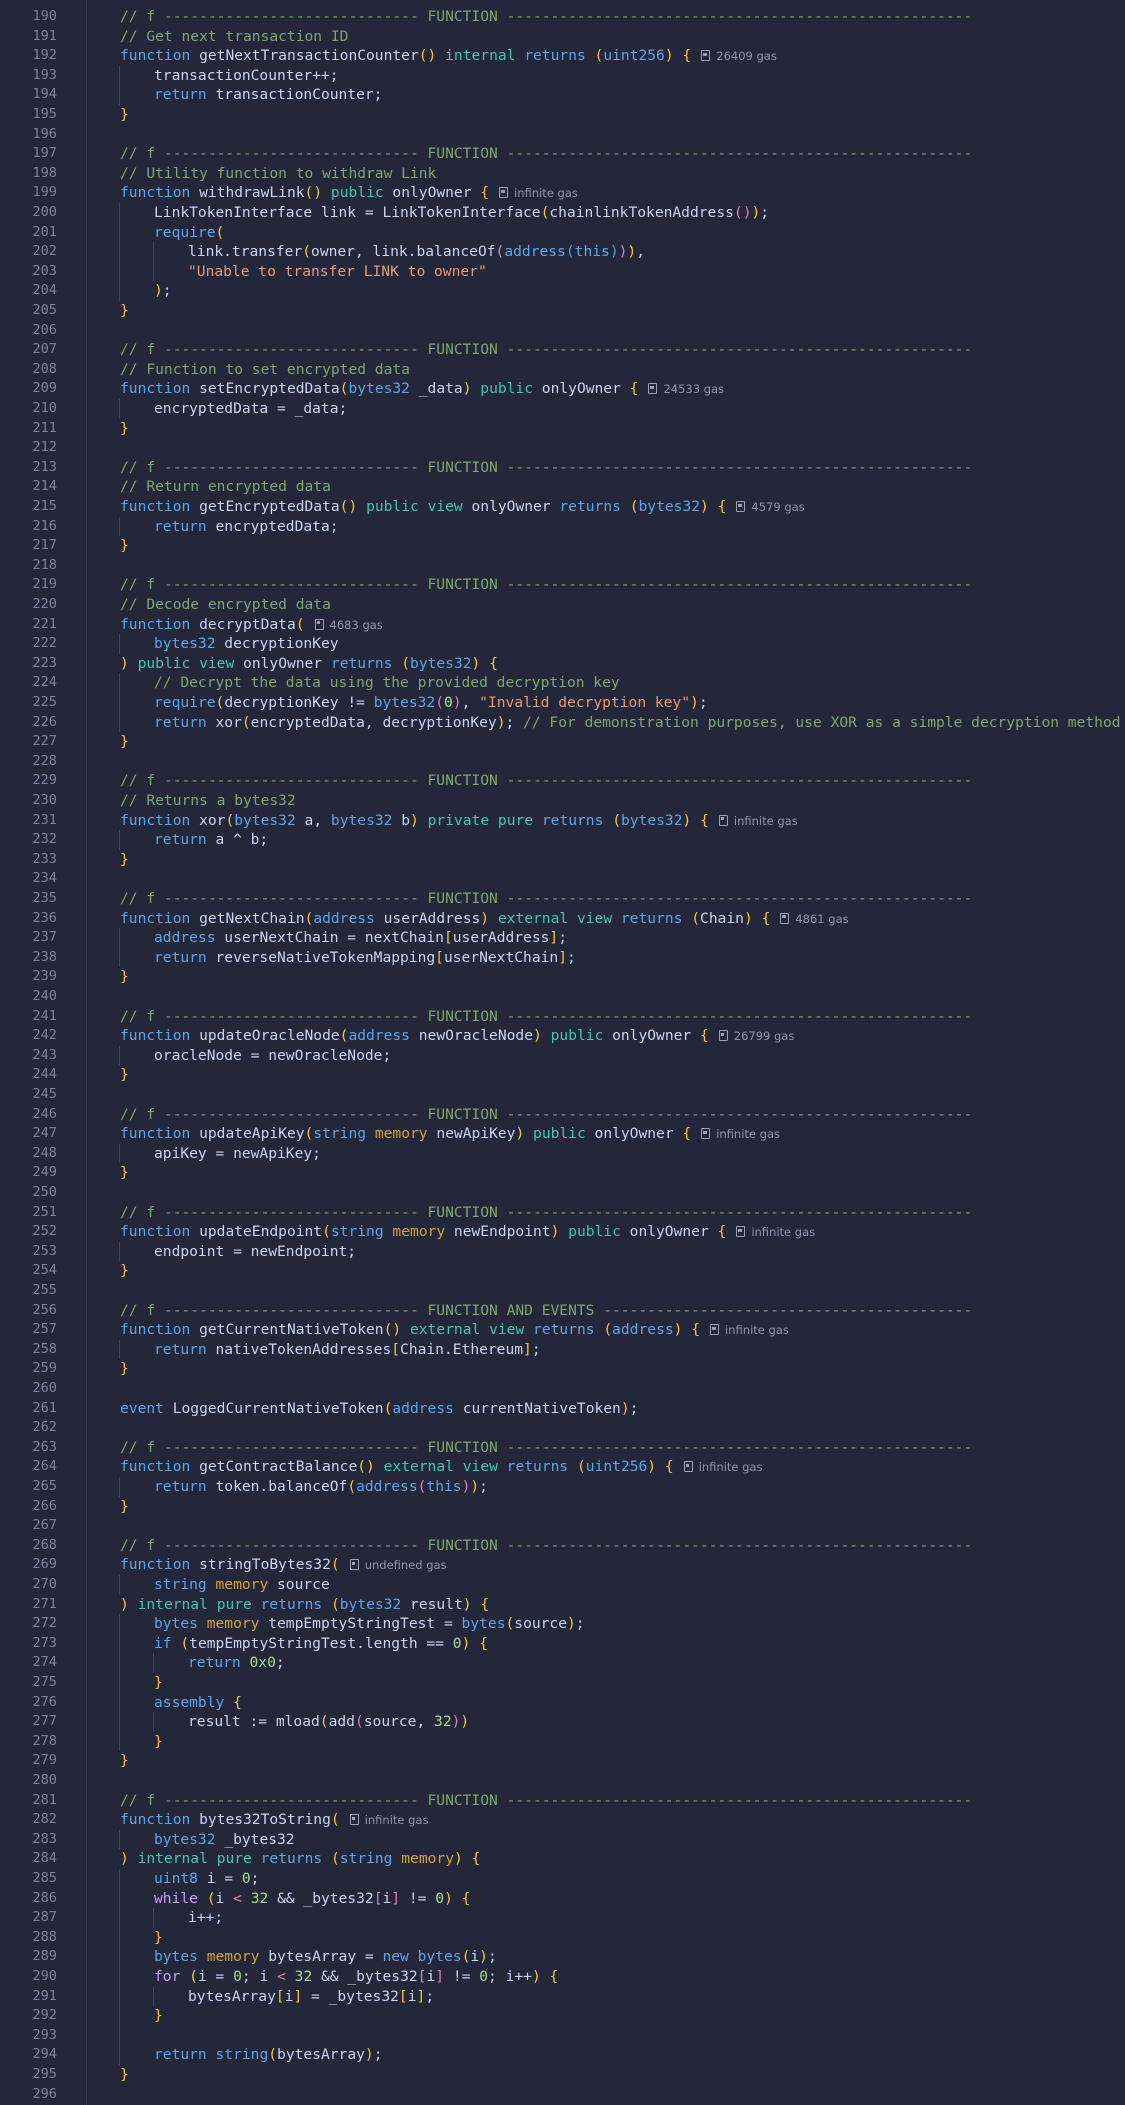 The image size is (1125, 2105). I want to click on code-line: 221 function decryptData(4683 gas, so click(562, 625).